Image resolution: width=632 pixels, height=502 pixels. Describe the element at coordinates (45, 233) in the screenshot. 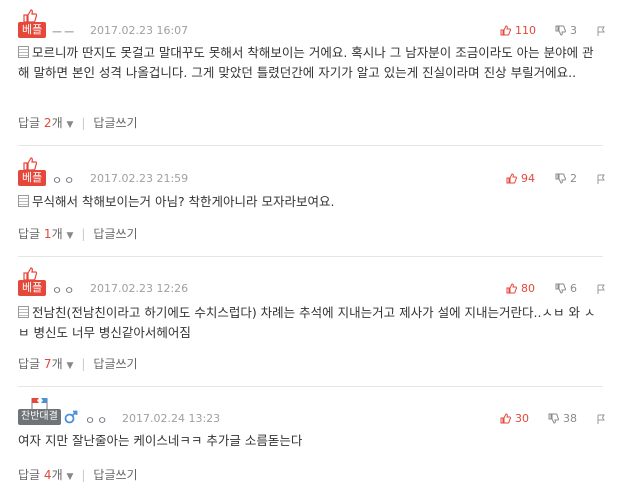

I see `reply-toggle: 답글 1개 ▼` at that location.